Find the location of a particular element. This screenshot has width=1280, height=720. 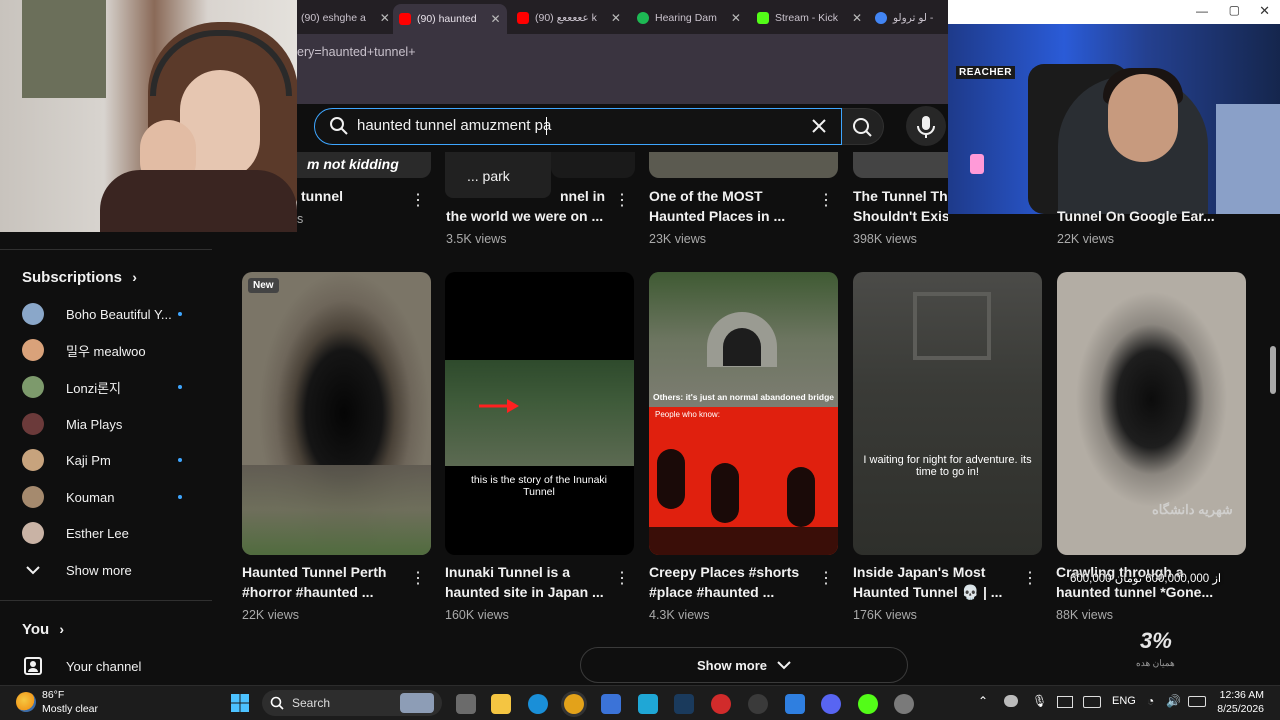

subscriptions-heading: Subscriptions › is located at coordinates (79, 277).